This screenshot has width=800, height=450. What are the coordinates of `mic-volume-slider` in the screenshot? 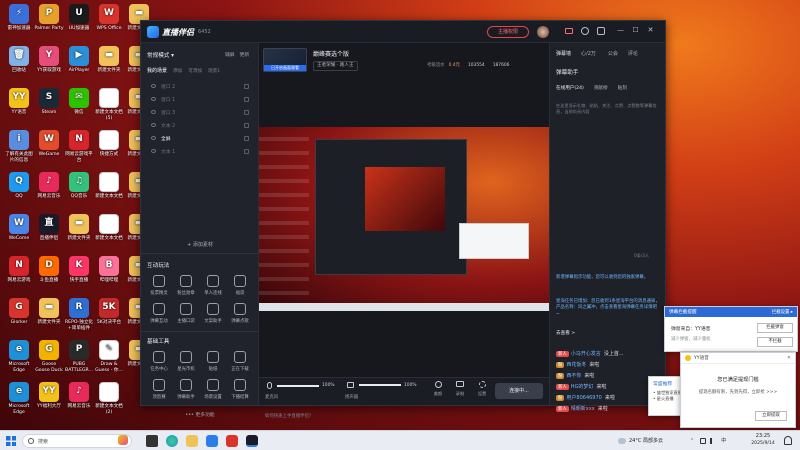 It's located at (298, 385).